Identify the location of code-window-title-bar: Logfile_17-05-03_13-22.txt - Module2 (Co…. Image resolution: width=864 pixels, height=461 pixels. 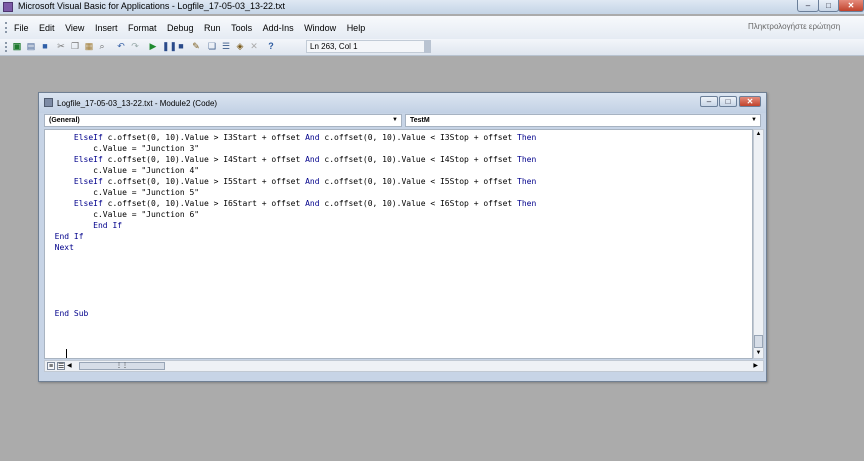
(402, 103).